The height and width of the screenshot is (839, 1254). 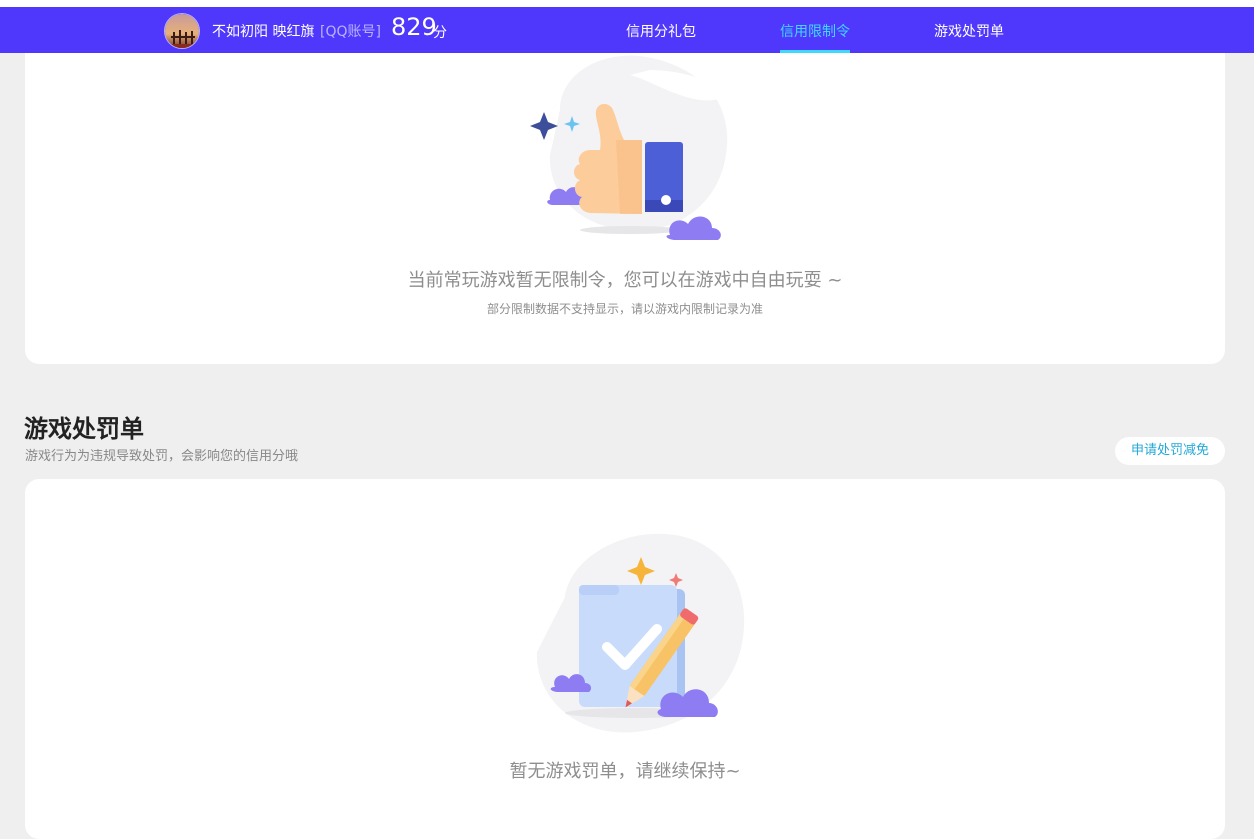 I want to click on header-bar: 不如初阳 映红旗 [QQ账号] 829 分 信用分礼包 信用限制令 游戏处罚单, so click(x=627, y=30).